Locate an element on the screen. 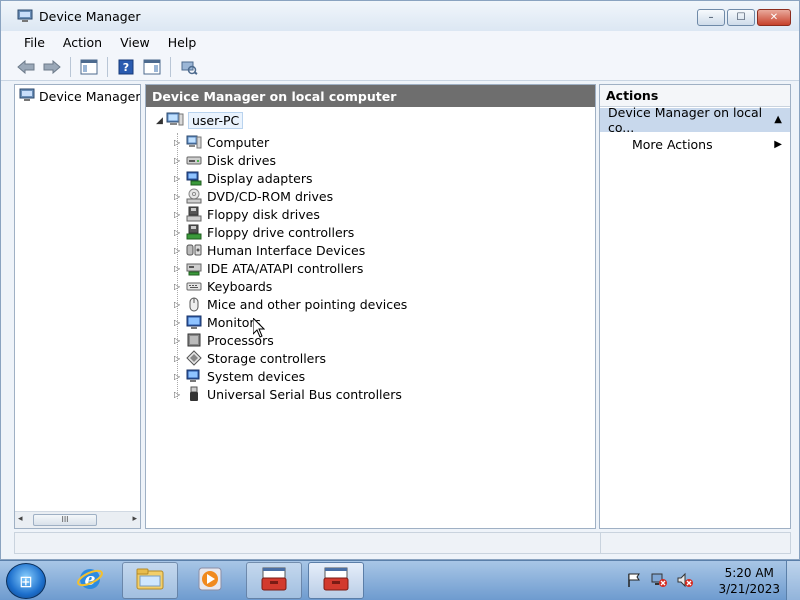 The image size is (800, 600). media-player-icon is located at coordinates (210, 580).